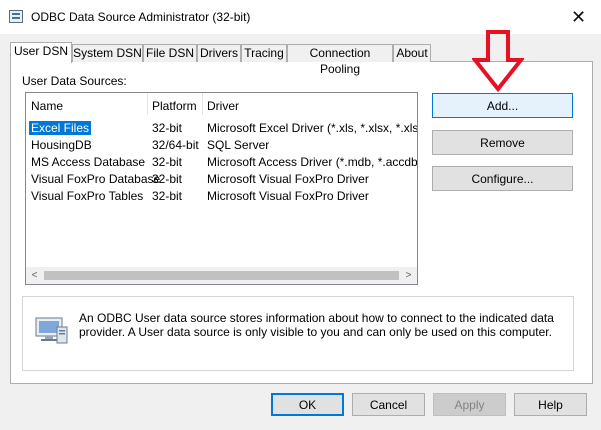 Image resolution: width=601 pixels, height=430 pixels. I want to click on chevron-right-icon: >, so click(408, 275).